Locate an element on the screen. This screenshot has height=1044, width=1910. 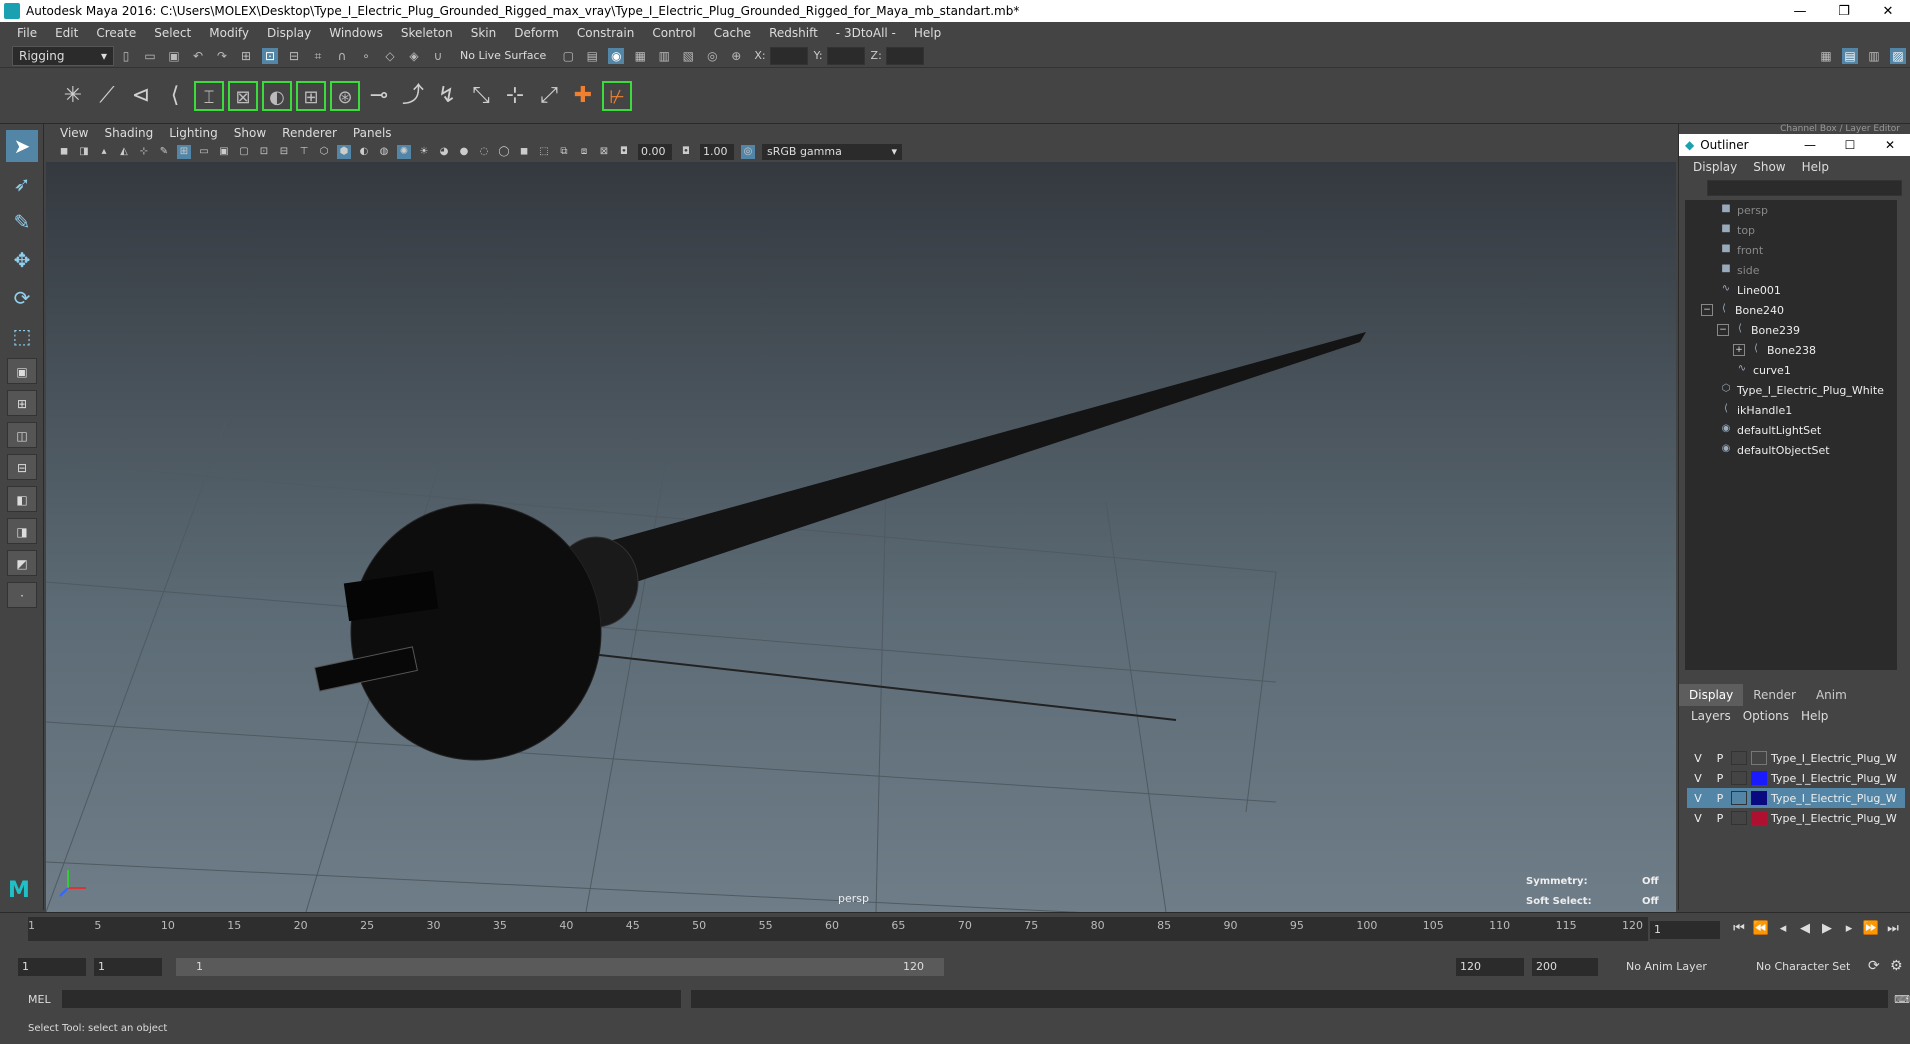
menu-0: File is located at coordinates (27, 33).